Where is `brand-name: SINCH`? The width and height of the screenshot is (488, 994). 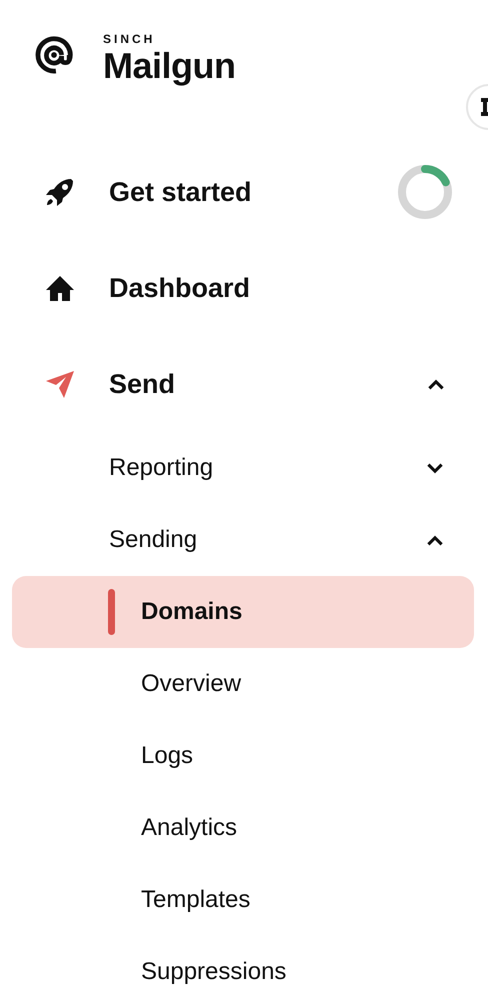
brand-name: SINCH is located at coordinates (129, 39).